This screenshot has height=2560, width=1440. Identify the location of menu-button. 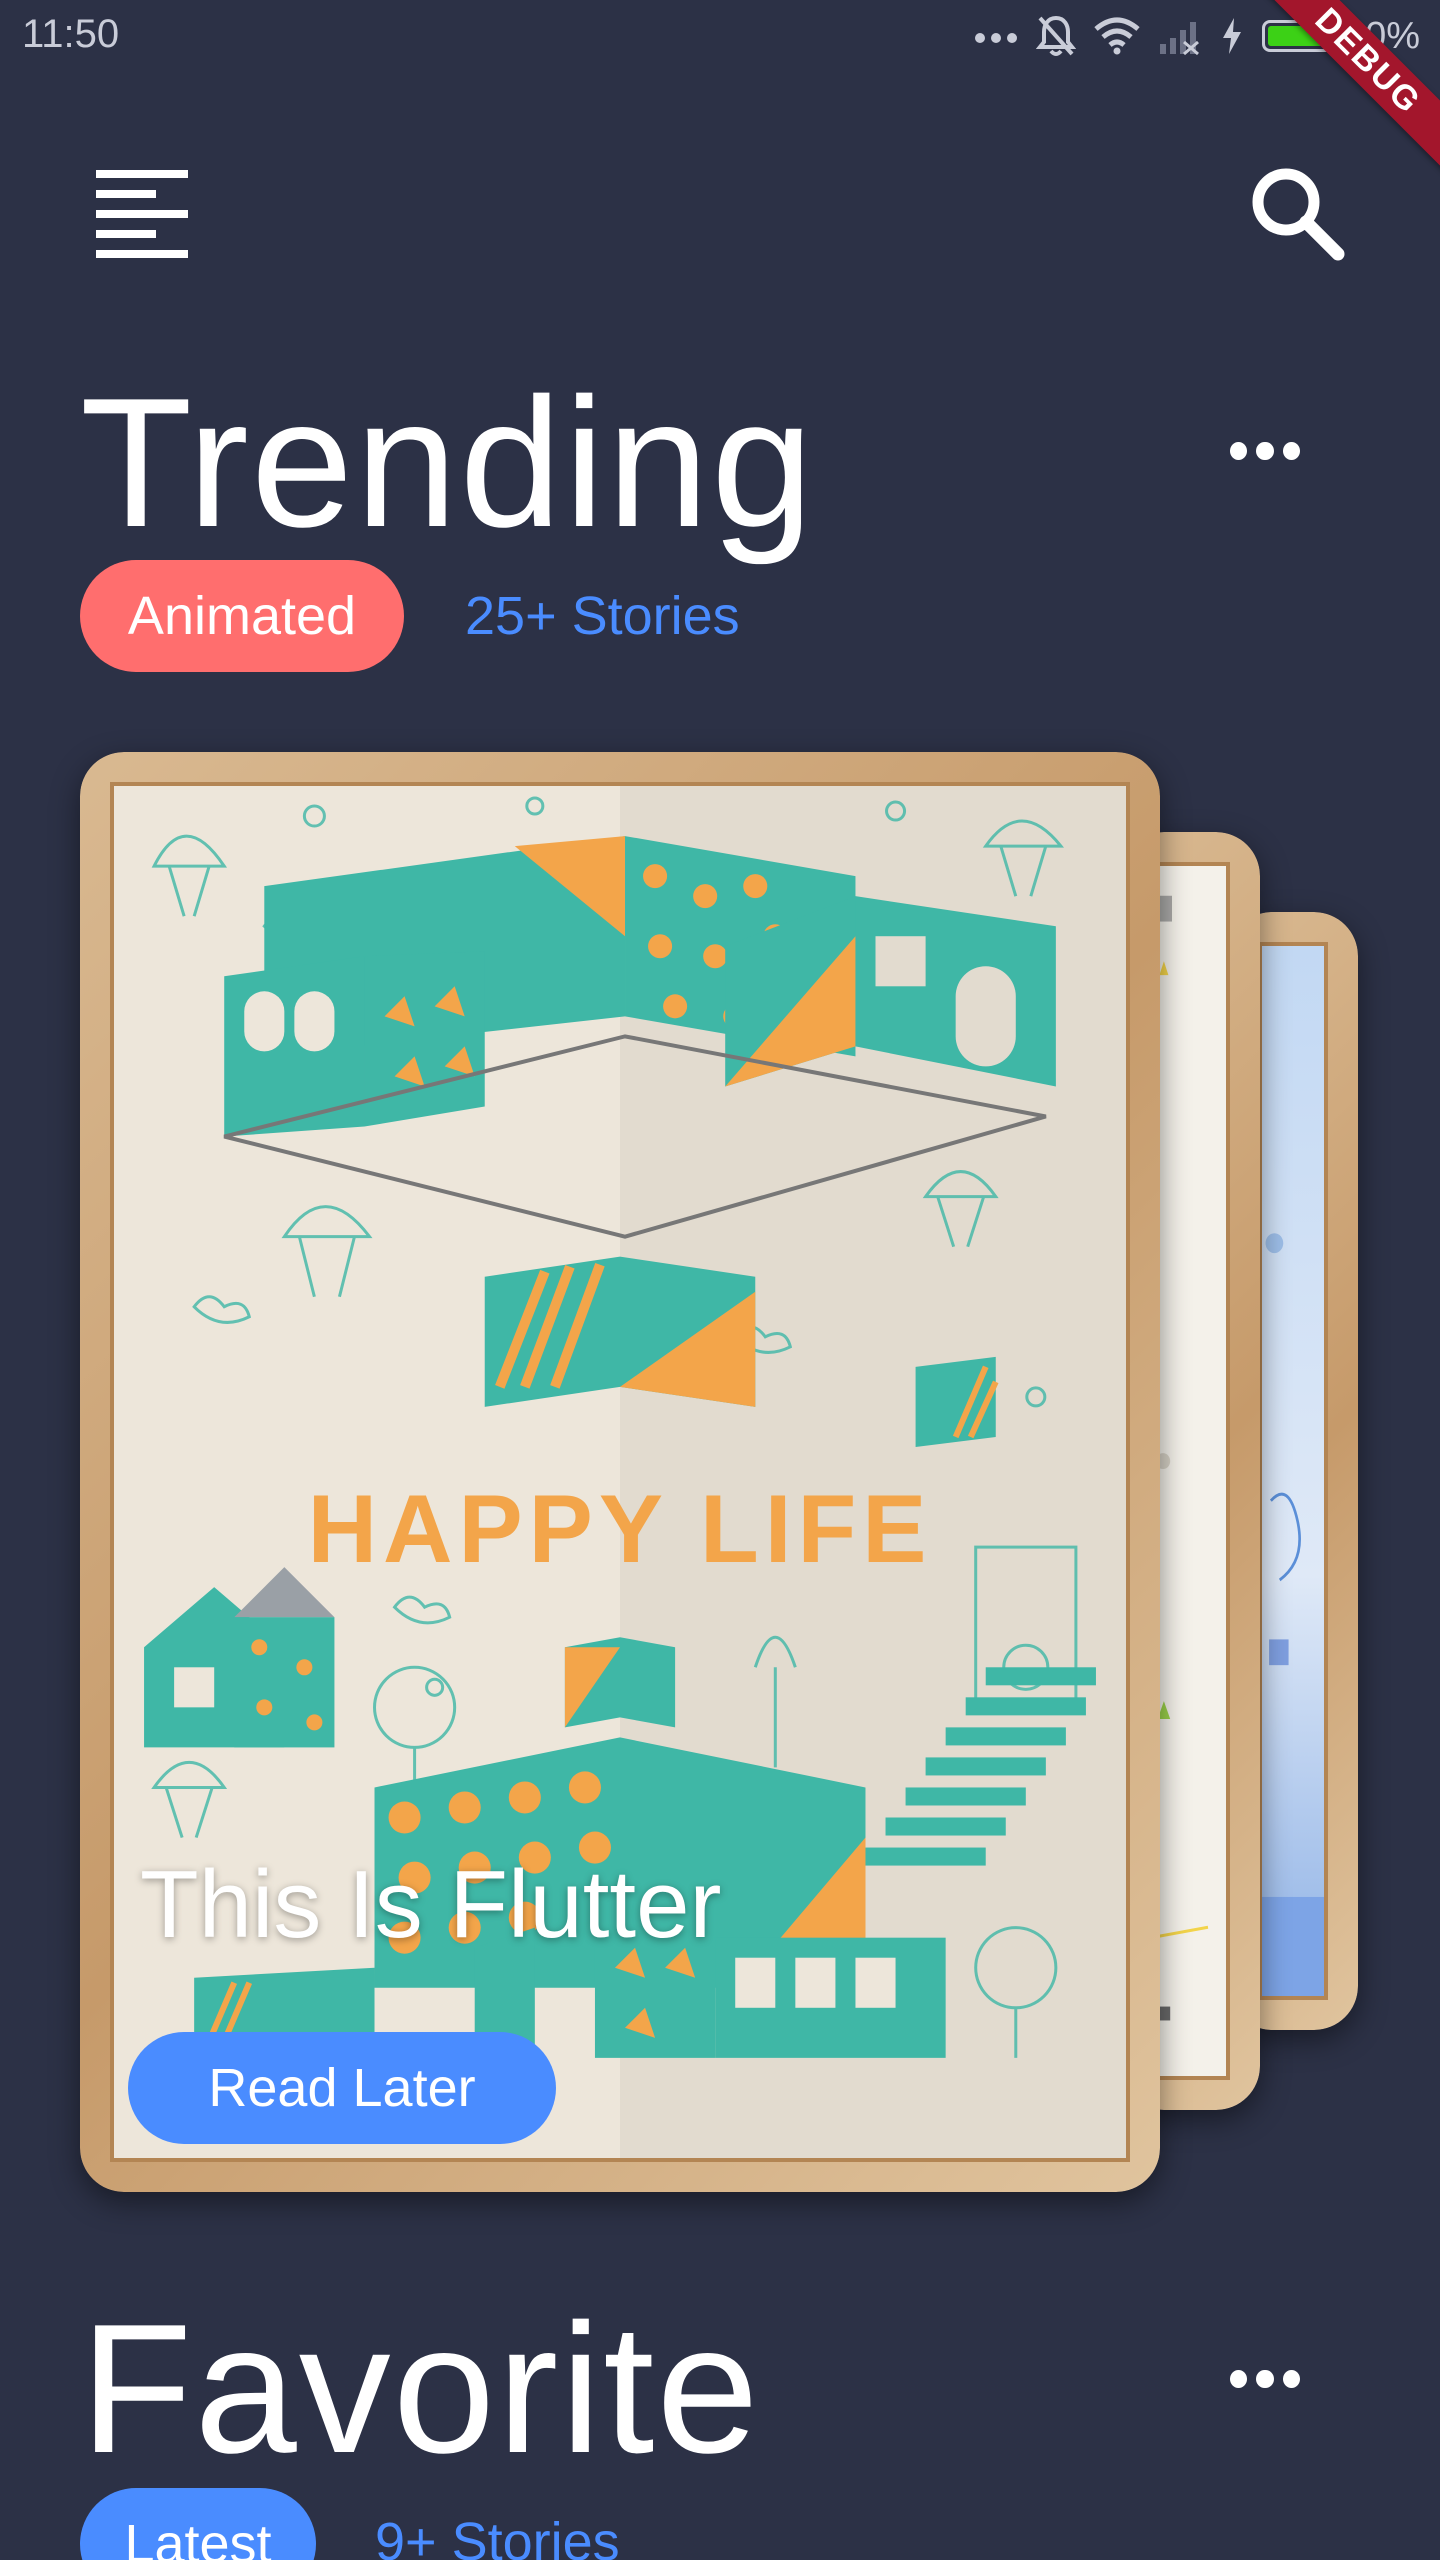
(144, 214).